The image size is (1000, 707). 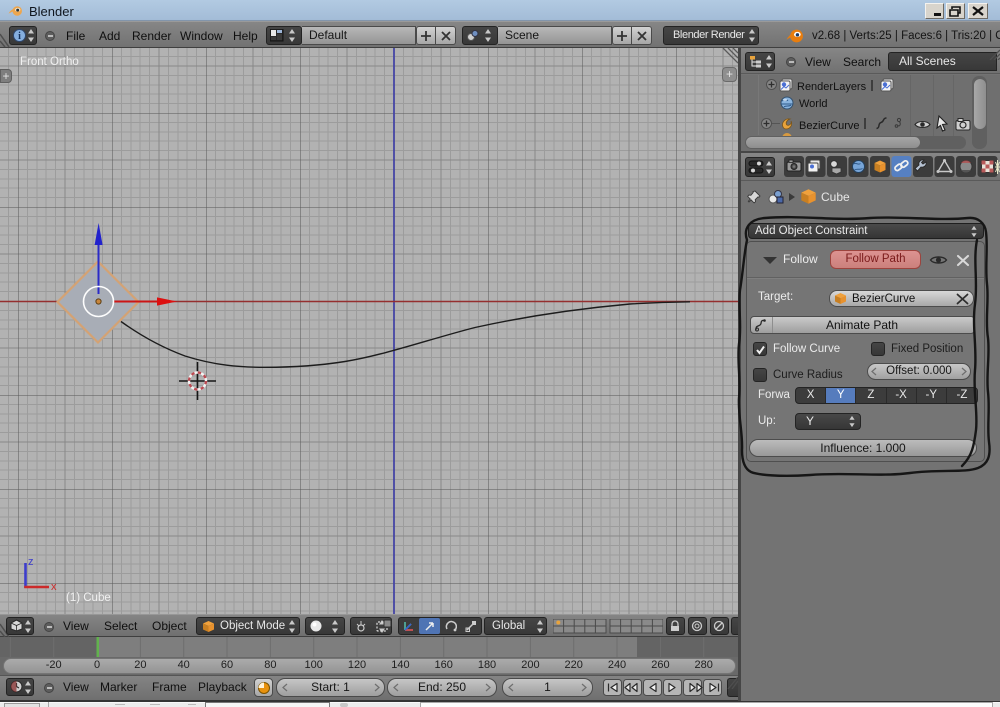 What do you see at coordinates (54, 587) in the screenshot?
I see `svg-text: x` at bounding box center [54, 587].